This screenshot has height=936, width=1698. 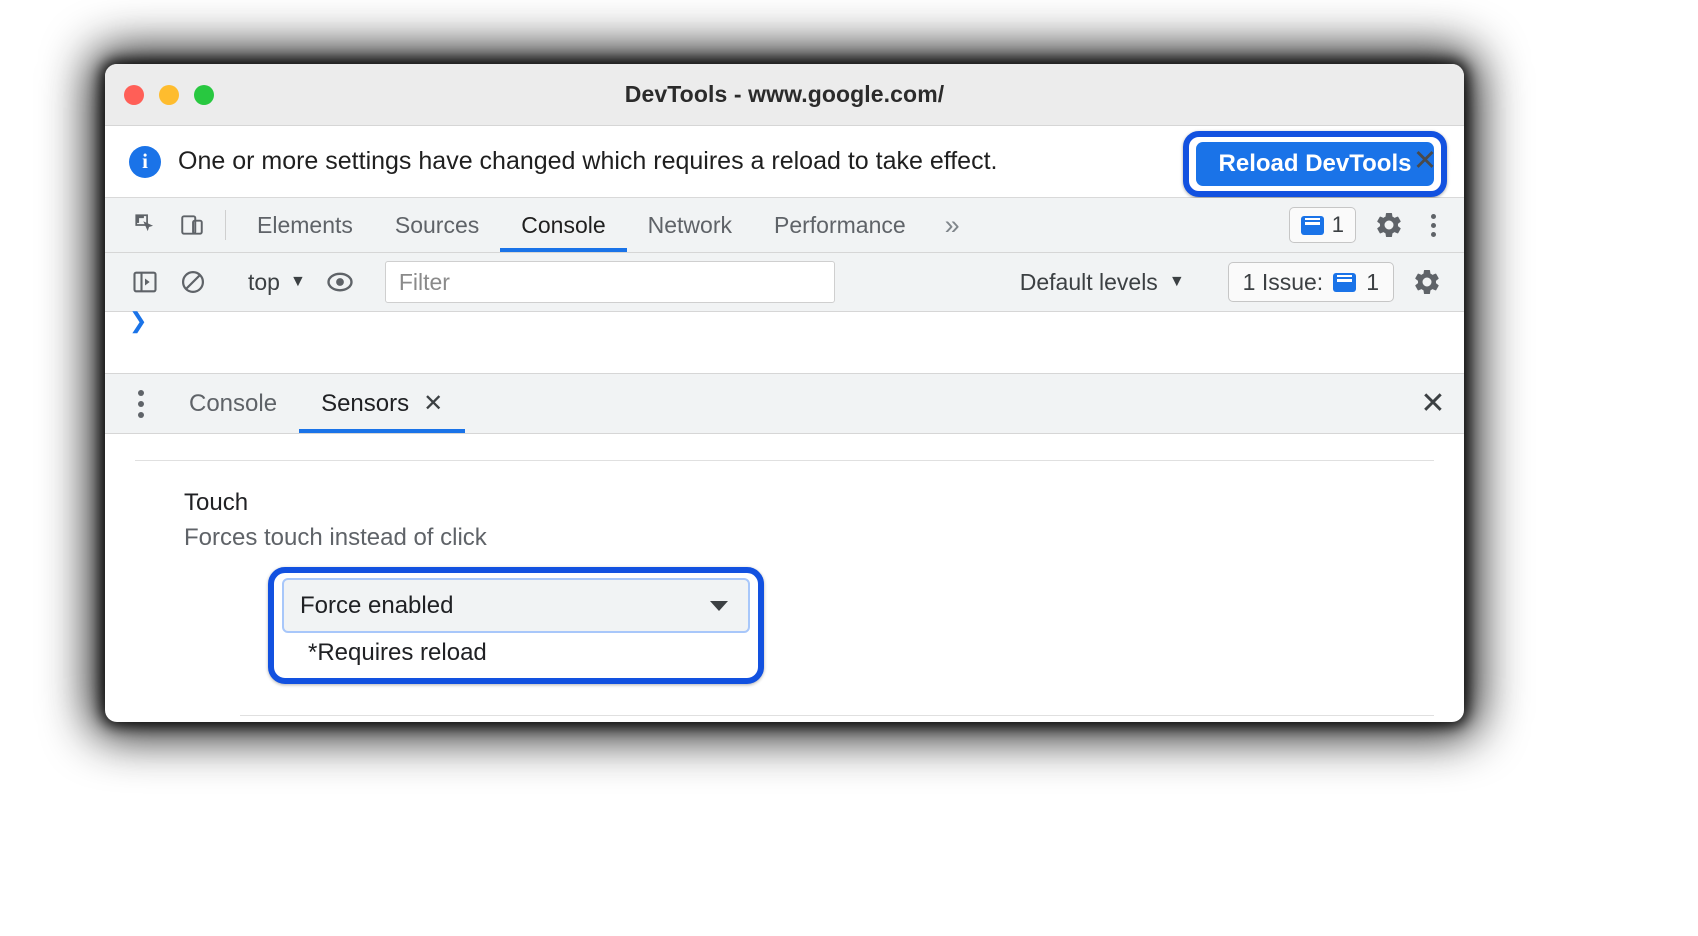 I want to click on inspect-element-icon, so click(x=146, y=225).